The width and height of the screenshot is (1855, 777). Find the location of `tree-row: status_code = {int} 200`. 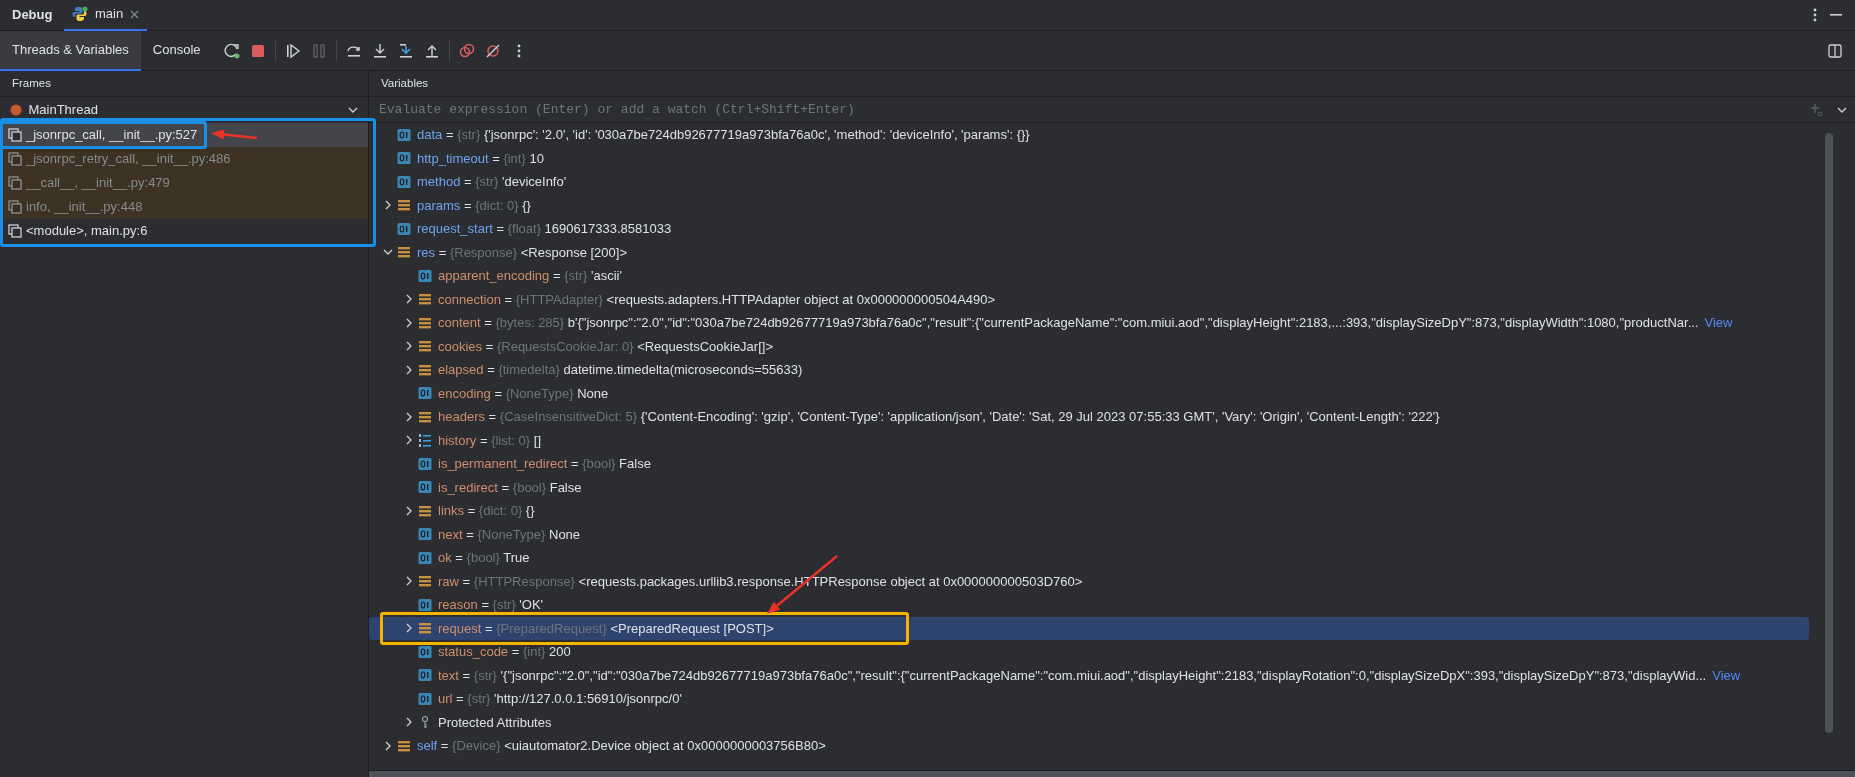

tree-row: status_code = {int} 200 is located at coordinates (1094, 652).